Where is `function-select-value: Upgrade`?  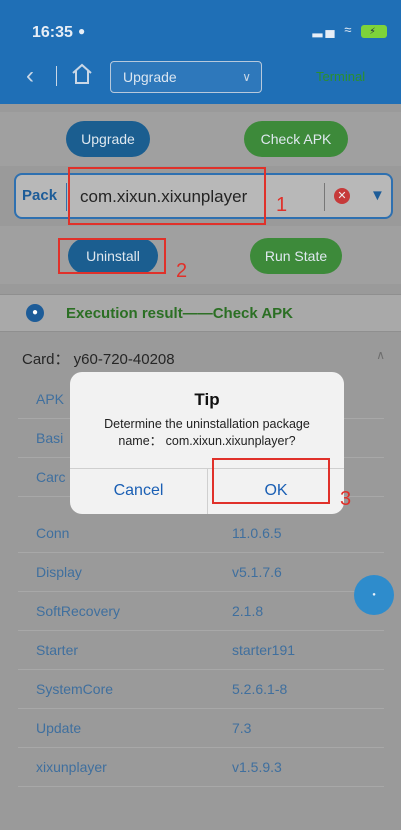
function-select-value: Upgrade is located at coordinates (150, 77).